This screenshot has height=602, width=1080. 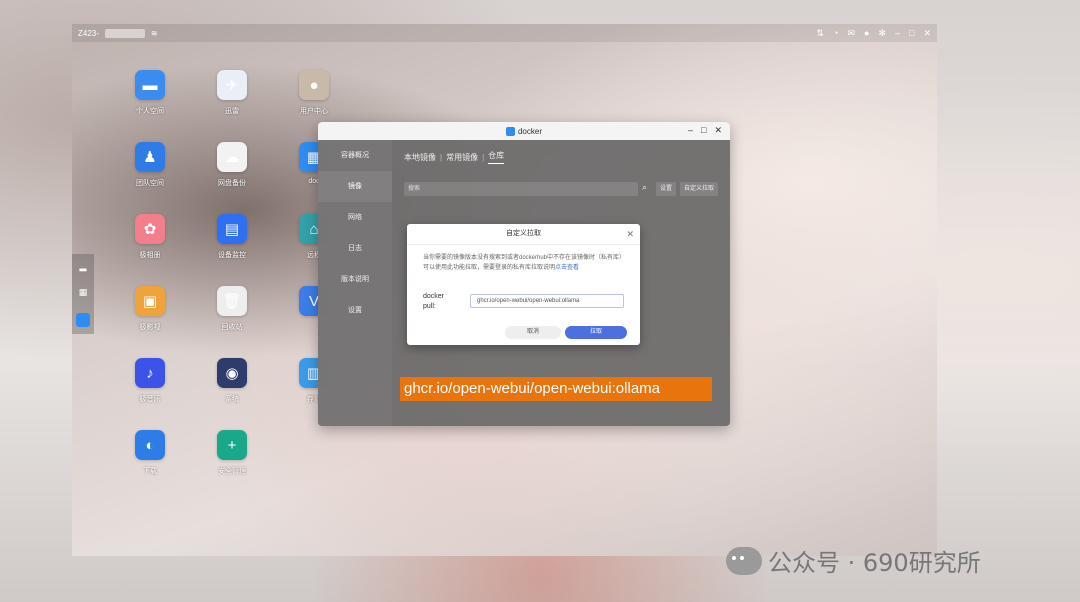 I want to click on settings-button: 设置, so click(x=666, y=189).